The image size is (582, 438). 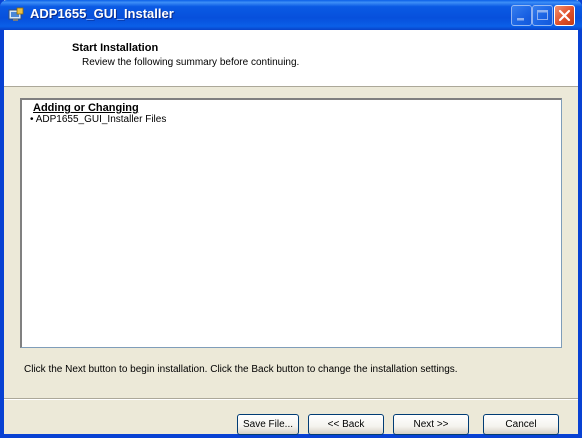 I want to click on summary-heading: Adding or Changing, so click(x=86, y=108).